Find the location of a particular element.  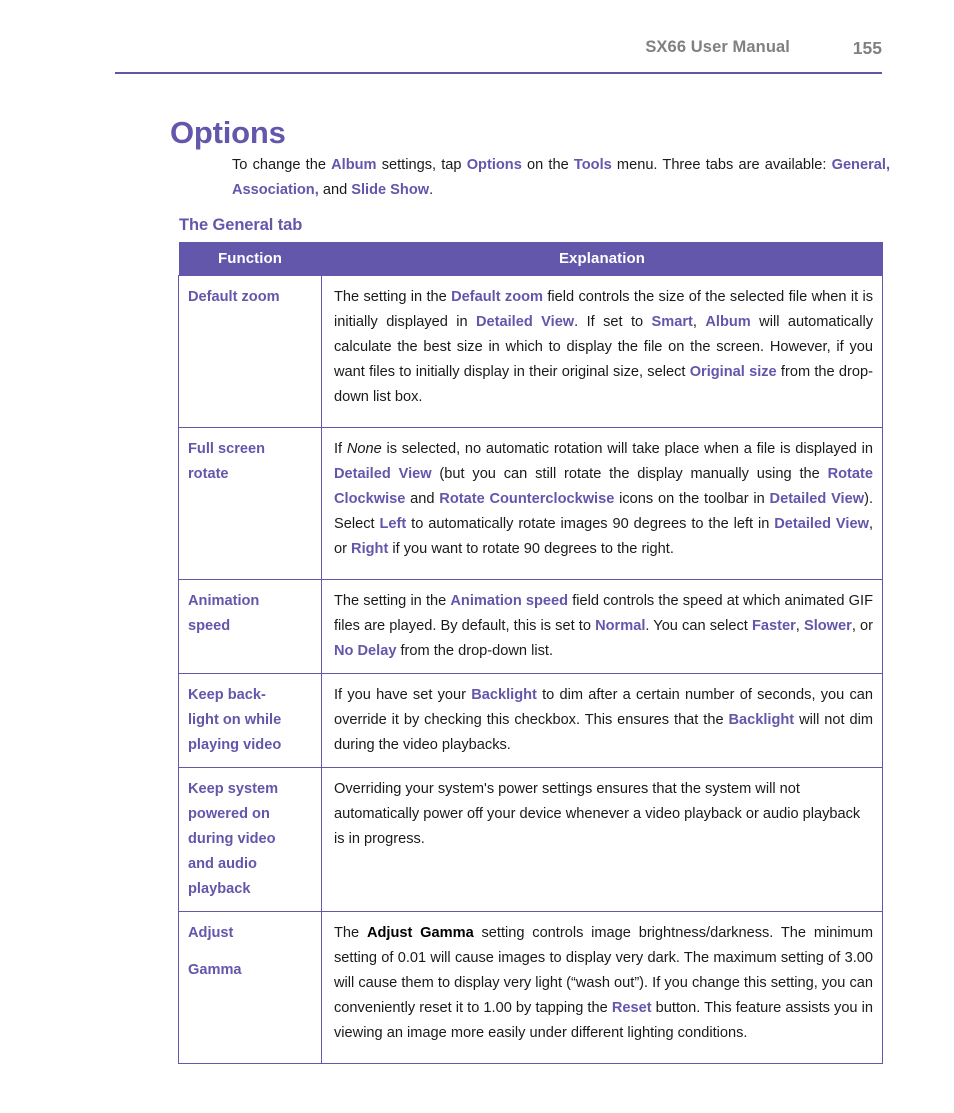

label-line-gap is located at coordinates (252, 952).